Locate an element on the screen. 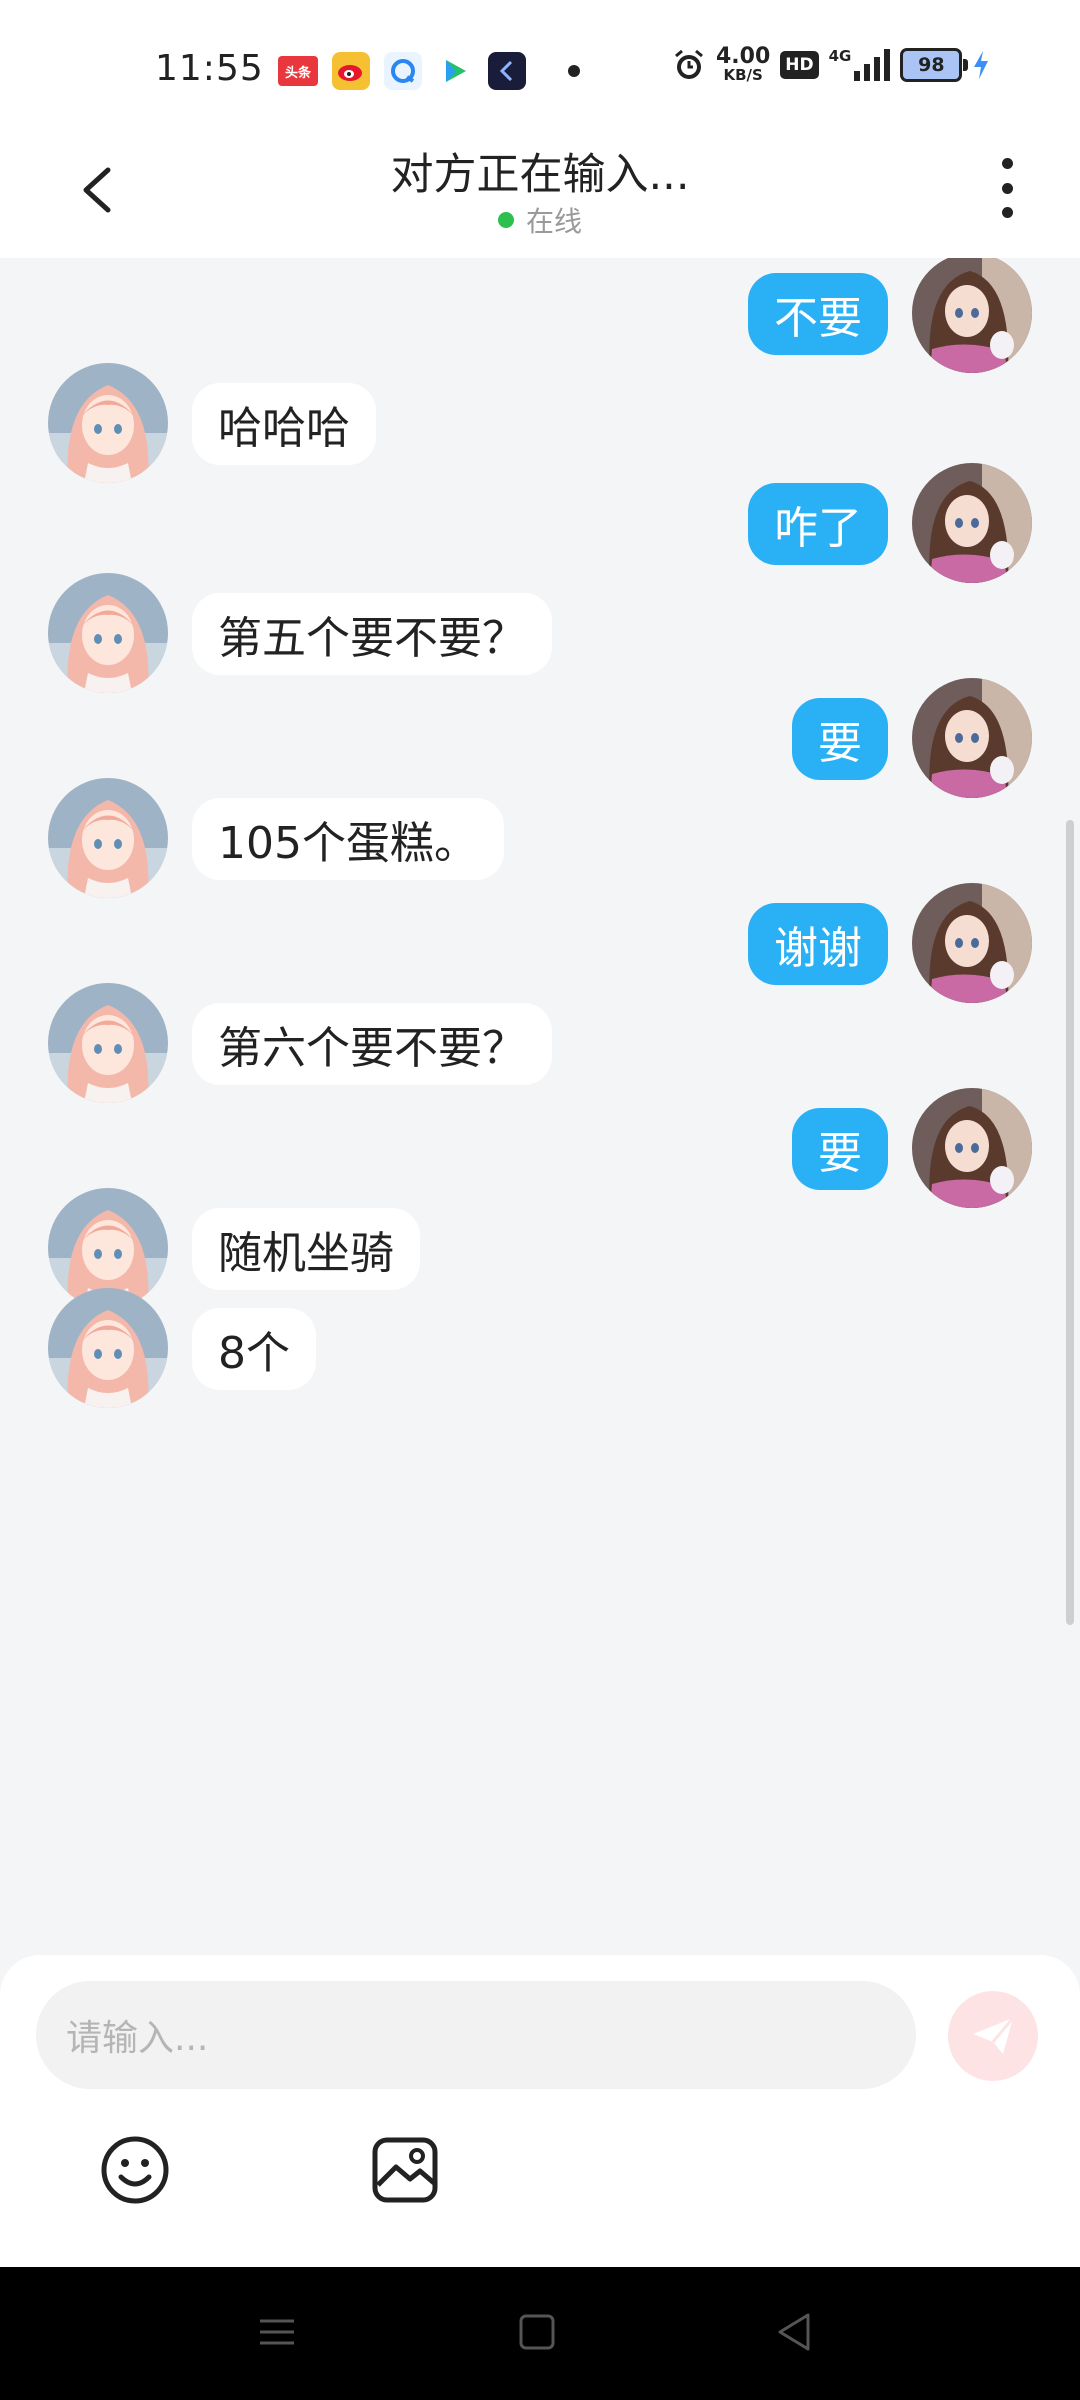 Image resolution: width=1080 pixels, height=2400 pixels. system-nav-bar is located at coordinates (540, 2333).